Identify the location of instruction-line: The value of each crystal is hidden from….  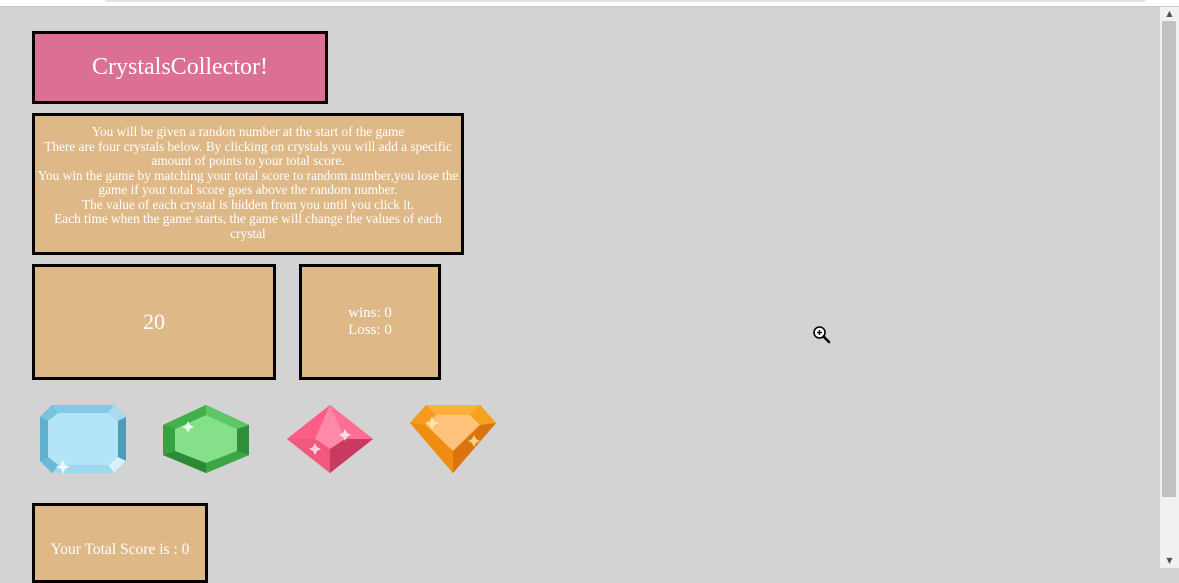
(248, 204).